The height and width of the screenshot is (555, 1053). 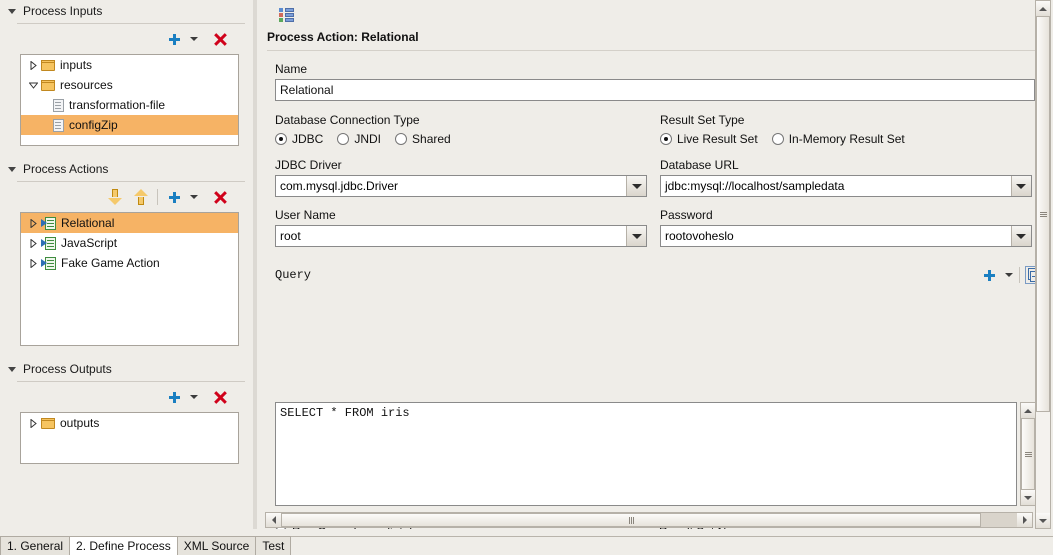 What do you see at coordinates (35, 545) in the screenshot?
I see `tab-general: 1. General` at bounding box center [35, 545].